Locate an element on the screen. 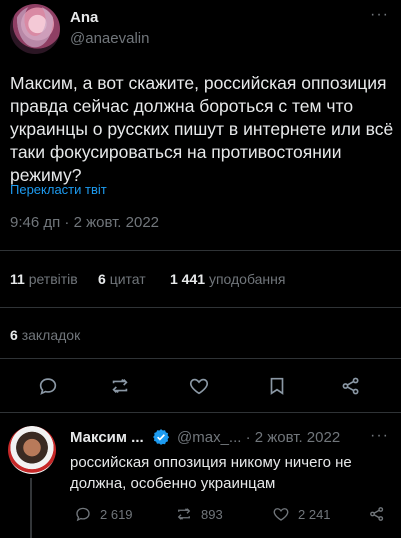 This screenshot has width=401, height=538. reply-more-options-icon: ··· is located at coordinates (379, 436).